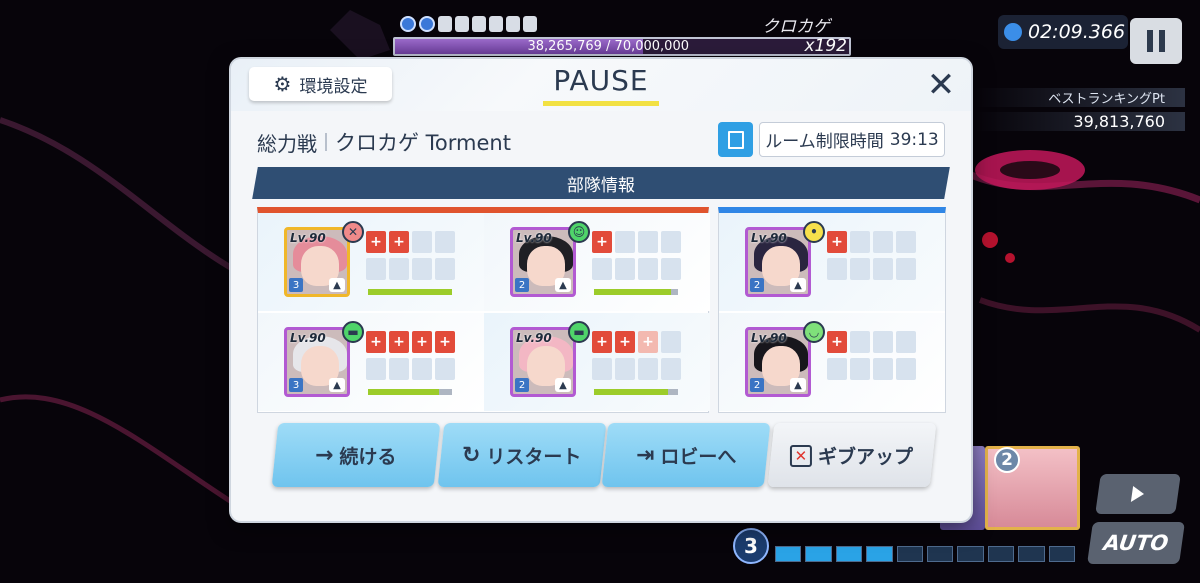 The width and height of the screenshot is (1200, 583). I want to click on divider, so click(326, 142).